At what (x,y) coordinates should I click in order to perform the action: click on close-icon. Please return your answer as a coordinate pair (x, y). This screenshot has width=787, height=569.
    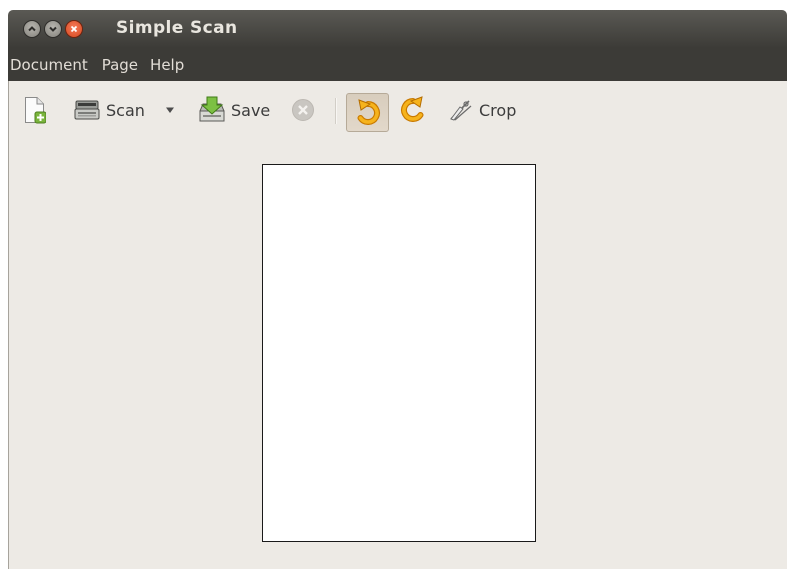
    Looking at the image, I should click on (74, 29).